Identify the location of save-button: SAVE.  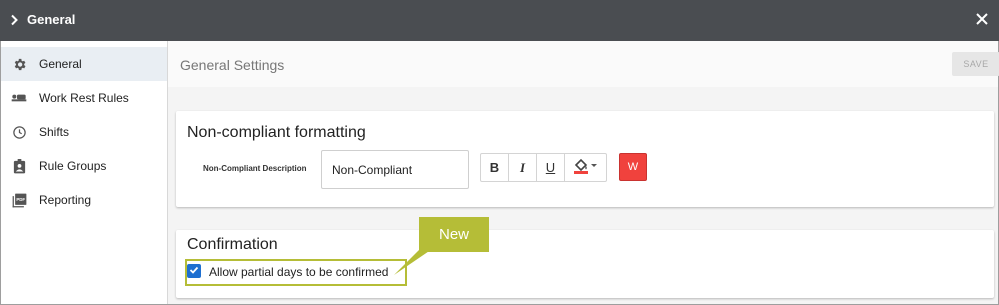
(975, 64).